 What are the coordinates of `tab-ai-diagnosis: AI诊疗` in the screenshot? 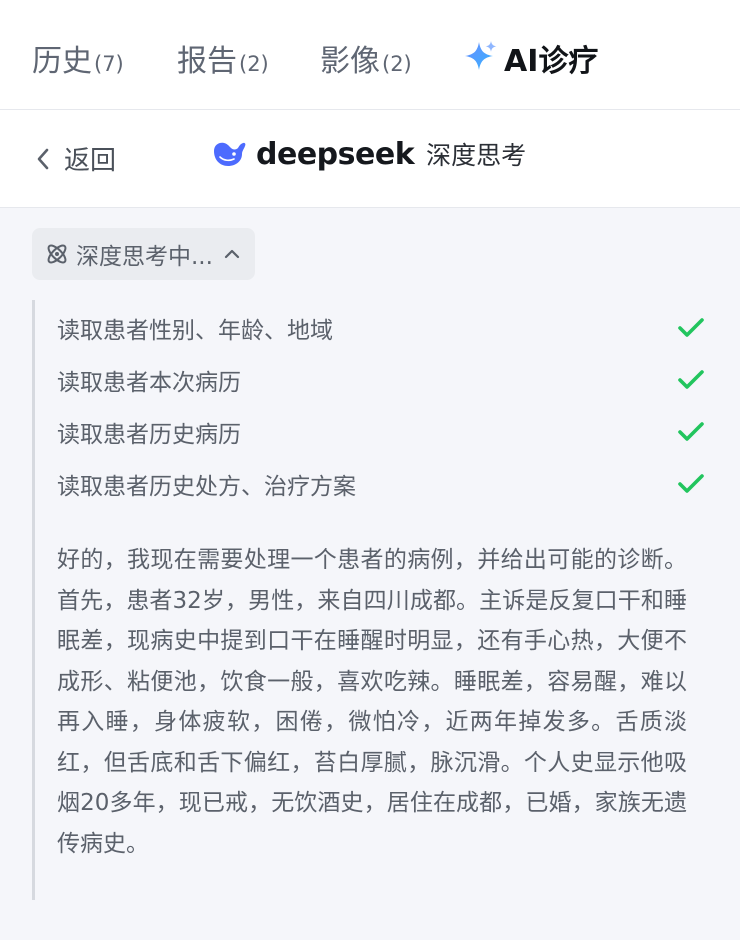 It's located at (530, 58).